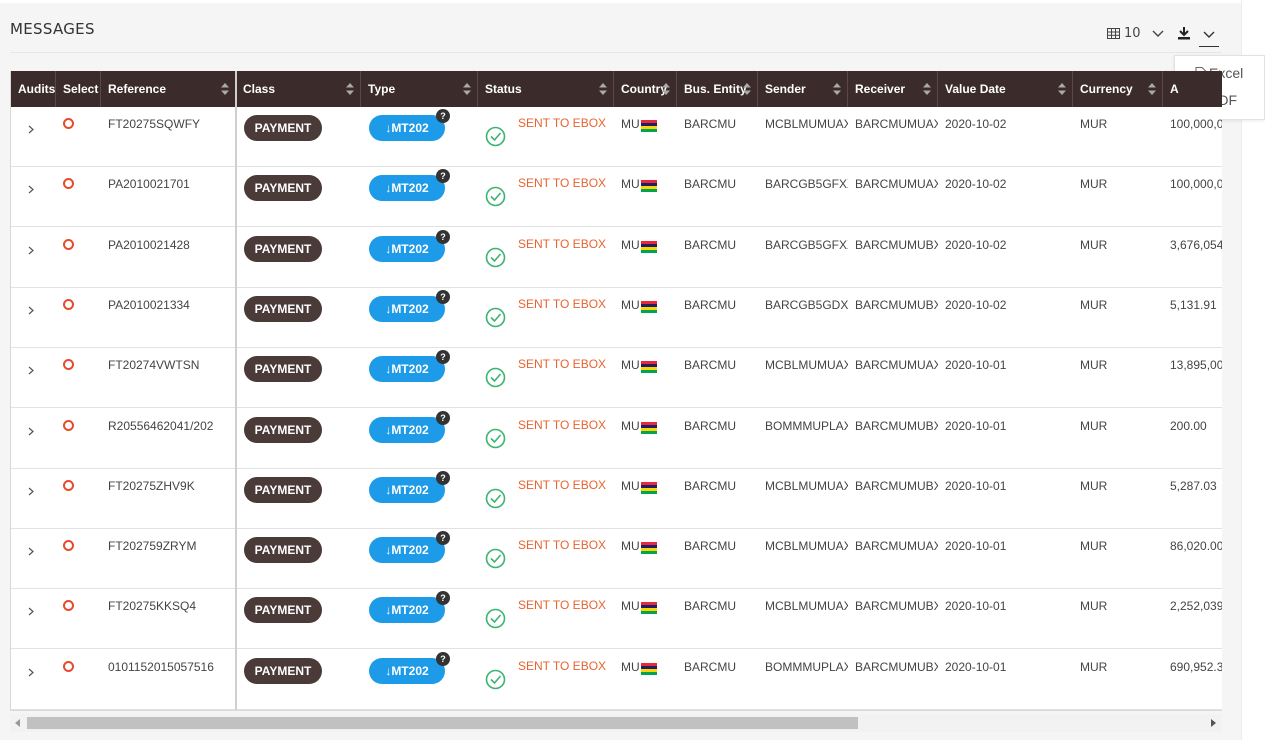 This screenshot has width=1265, height=740. I want to click on column-header-receiver: Receiver, so click(893, 89).